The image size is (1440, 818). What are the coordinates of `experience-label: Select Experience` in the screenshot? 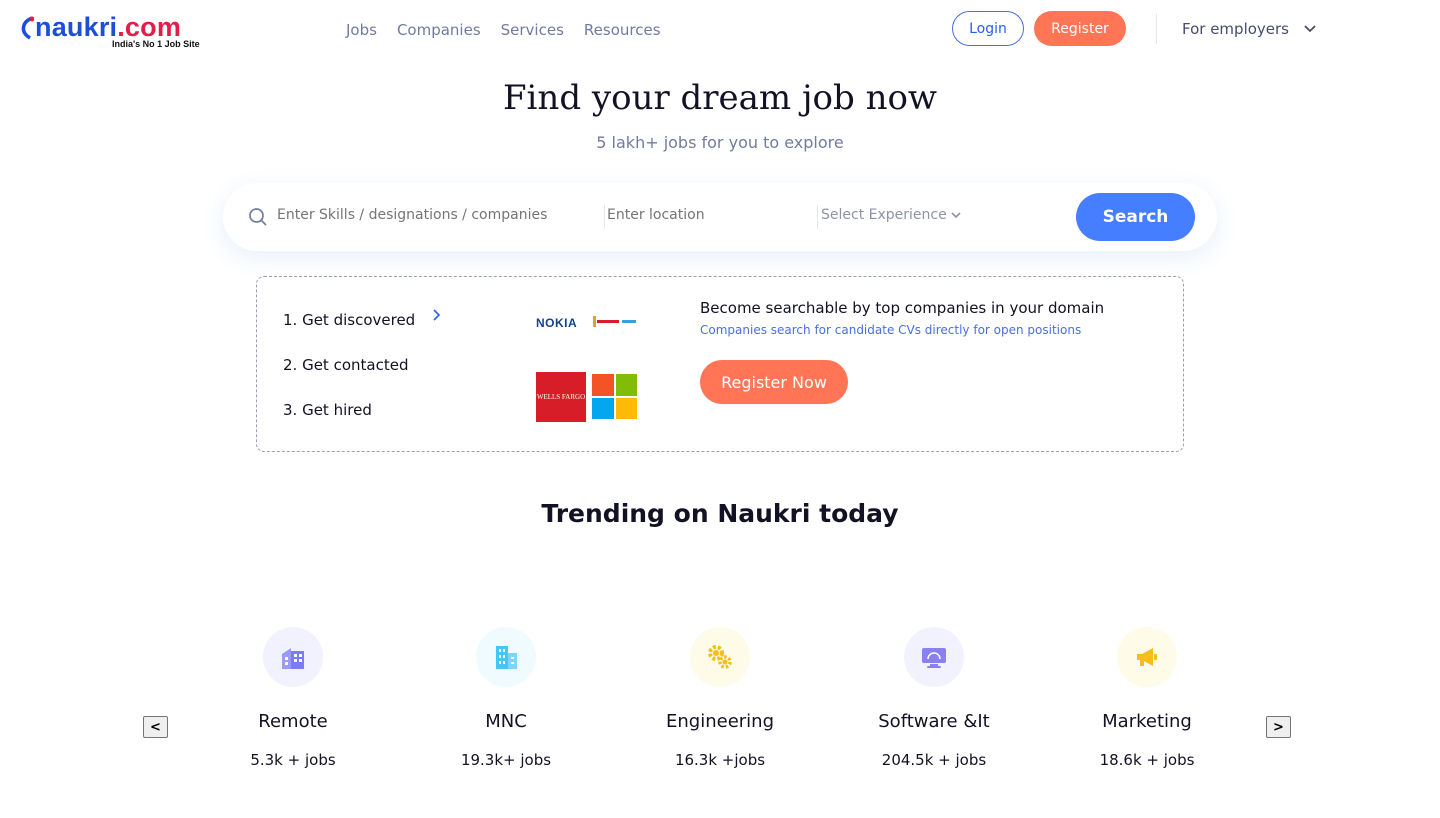 It's located at (884, 215).